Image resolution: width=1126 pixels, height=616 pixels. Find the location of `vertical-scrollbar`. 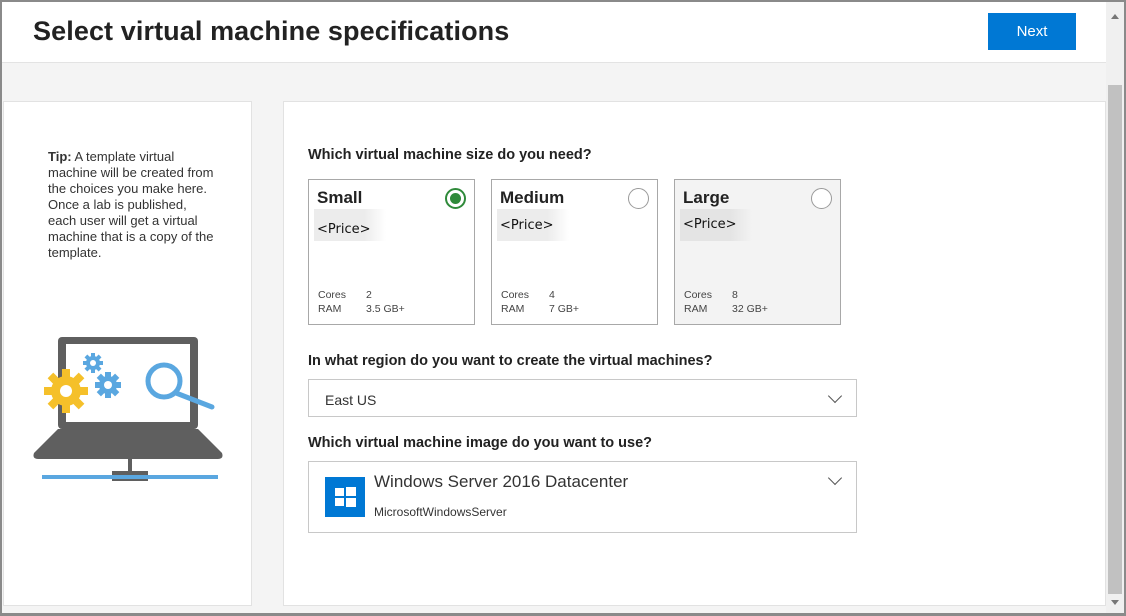

vertical-scrollbar is located at coordinates (1115, 307).